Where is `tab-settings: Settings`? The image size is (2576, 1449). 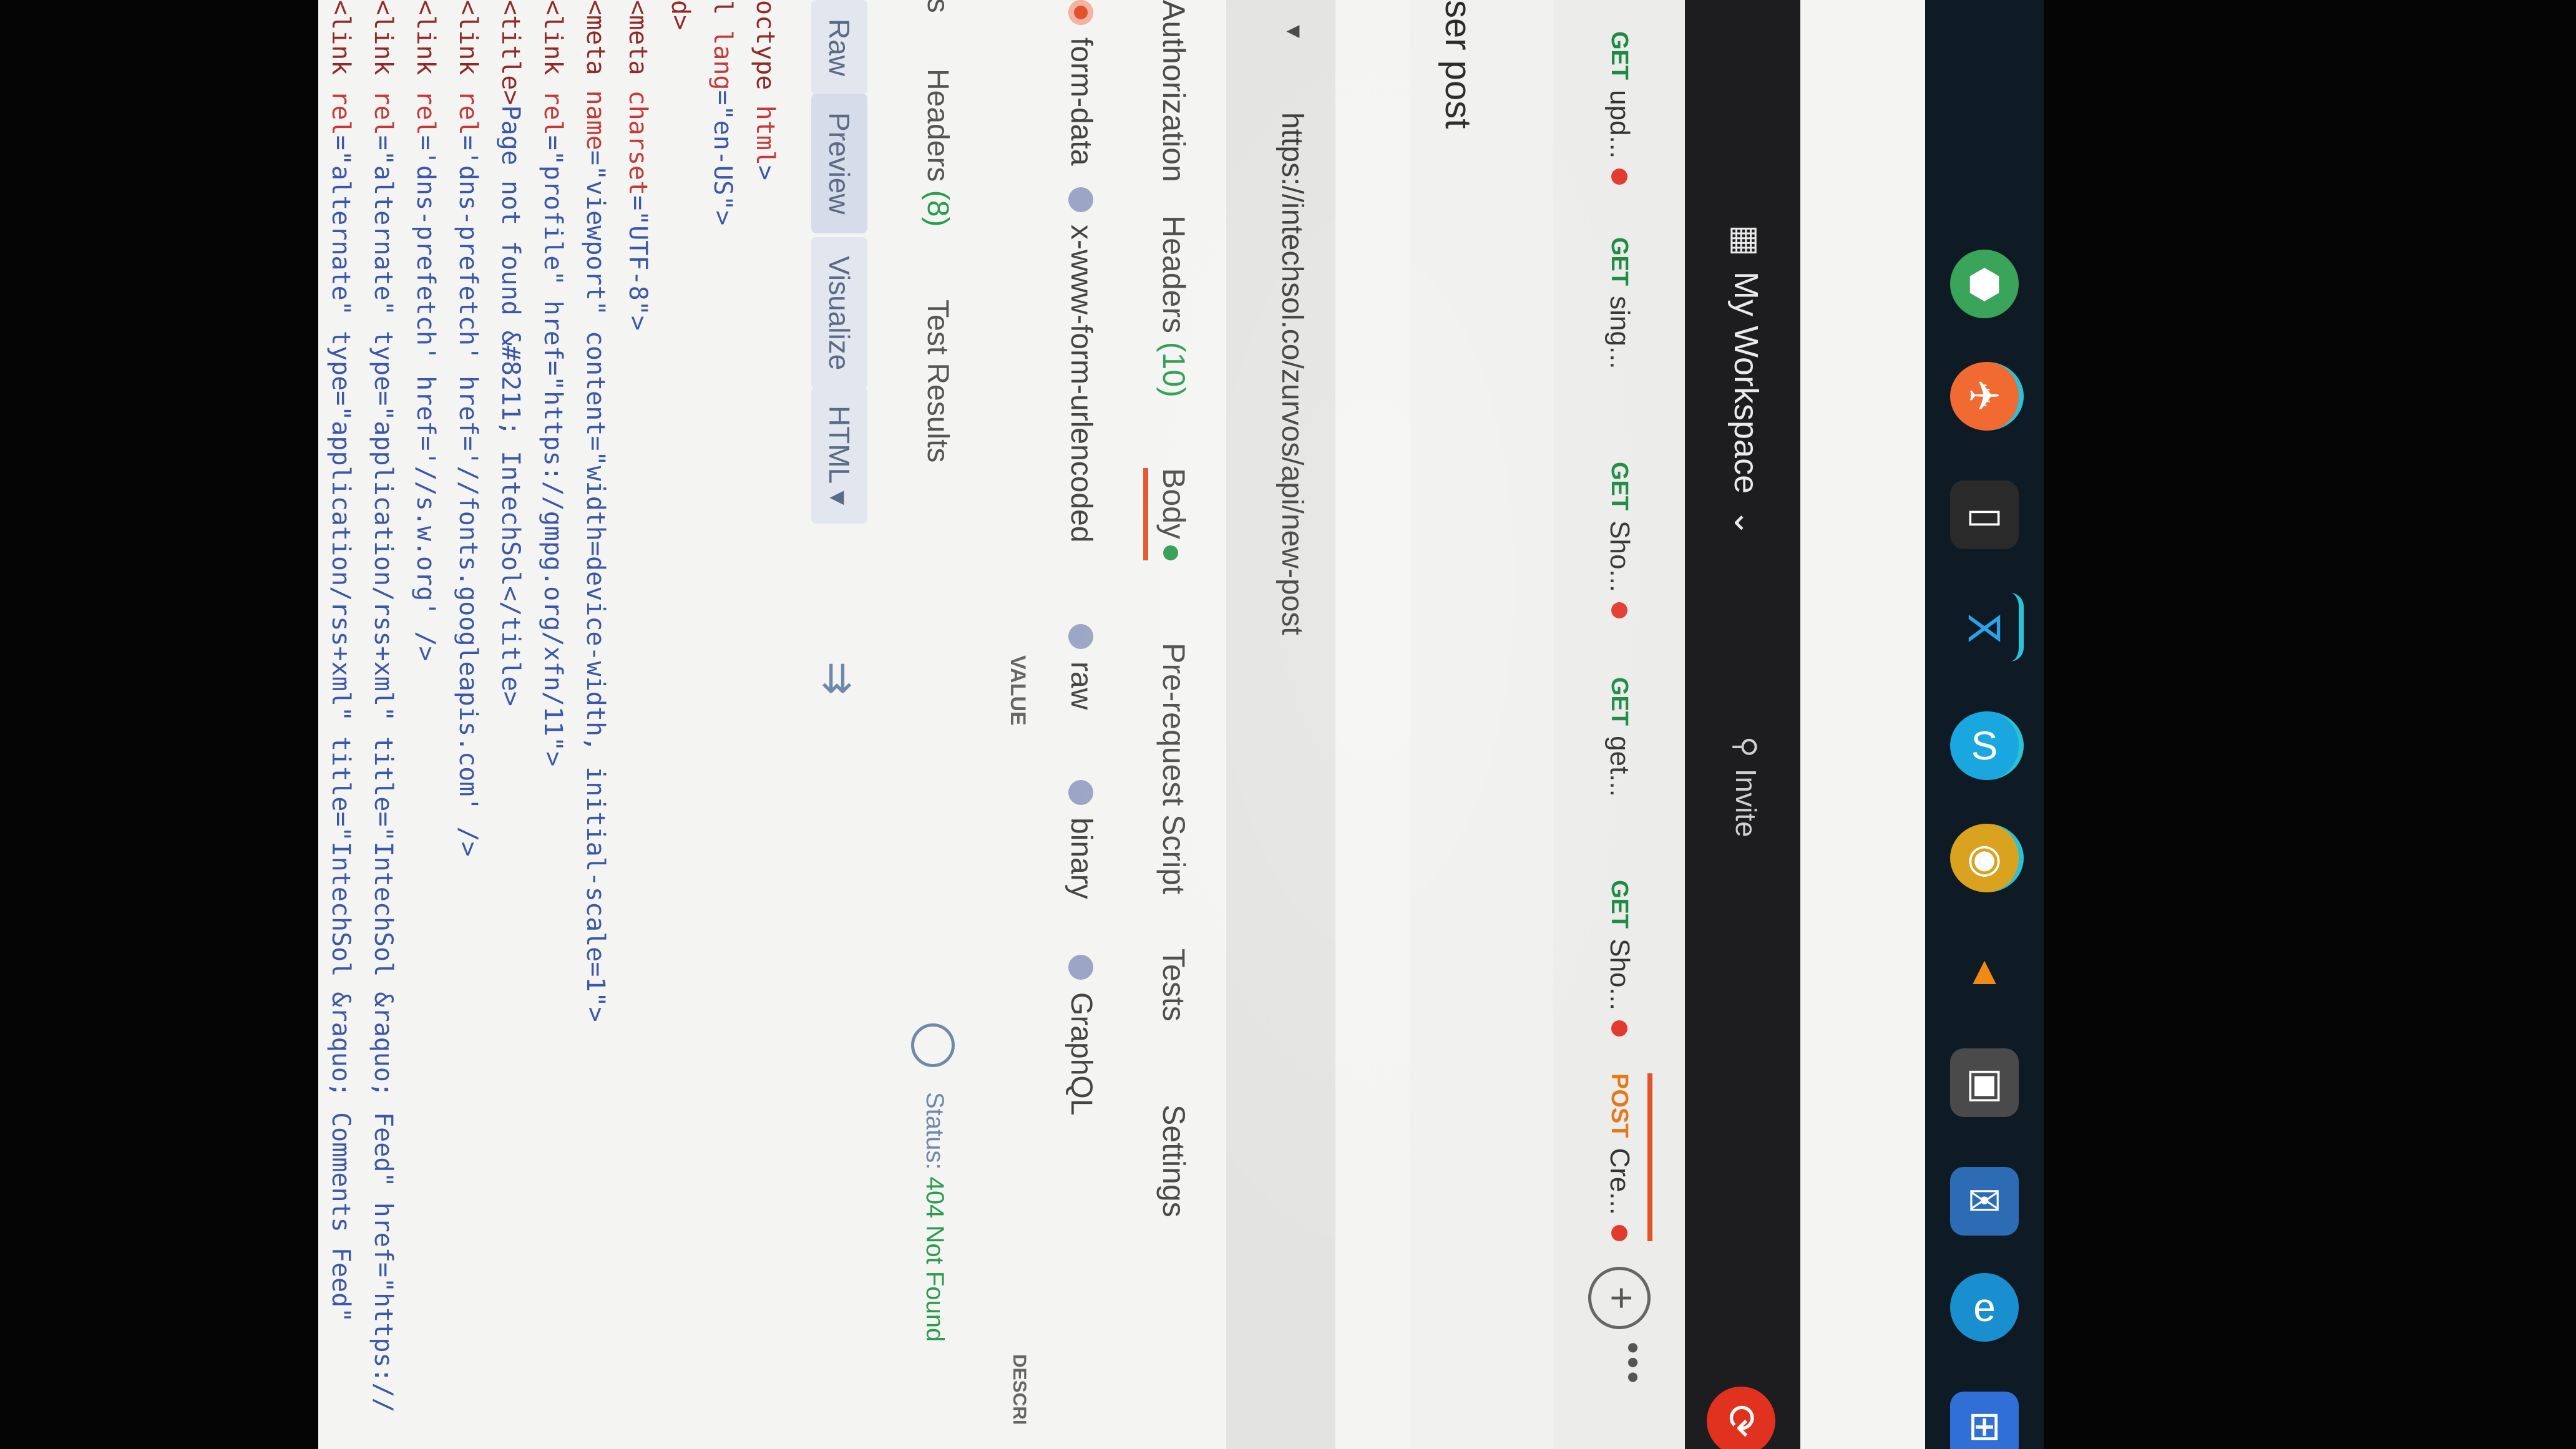 tab-settings: Settings is located at coordinates (1174, 1161).